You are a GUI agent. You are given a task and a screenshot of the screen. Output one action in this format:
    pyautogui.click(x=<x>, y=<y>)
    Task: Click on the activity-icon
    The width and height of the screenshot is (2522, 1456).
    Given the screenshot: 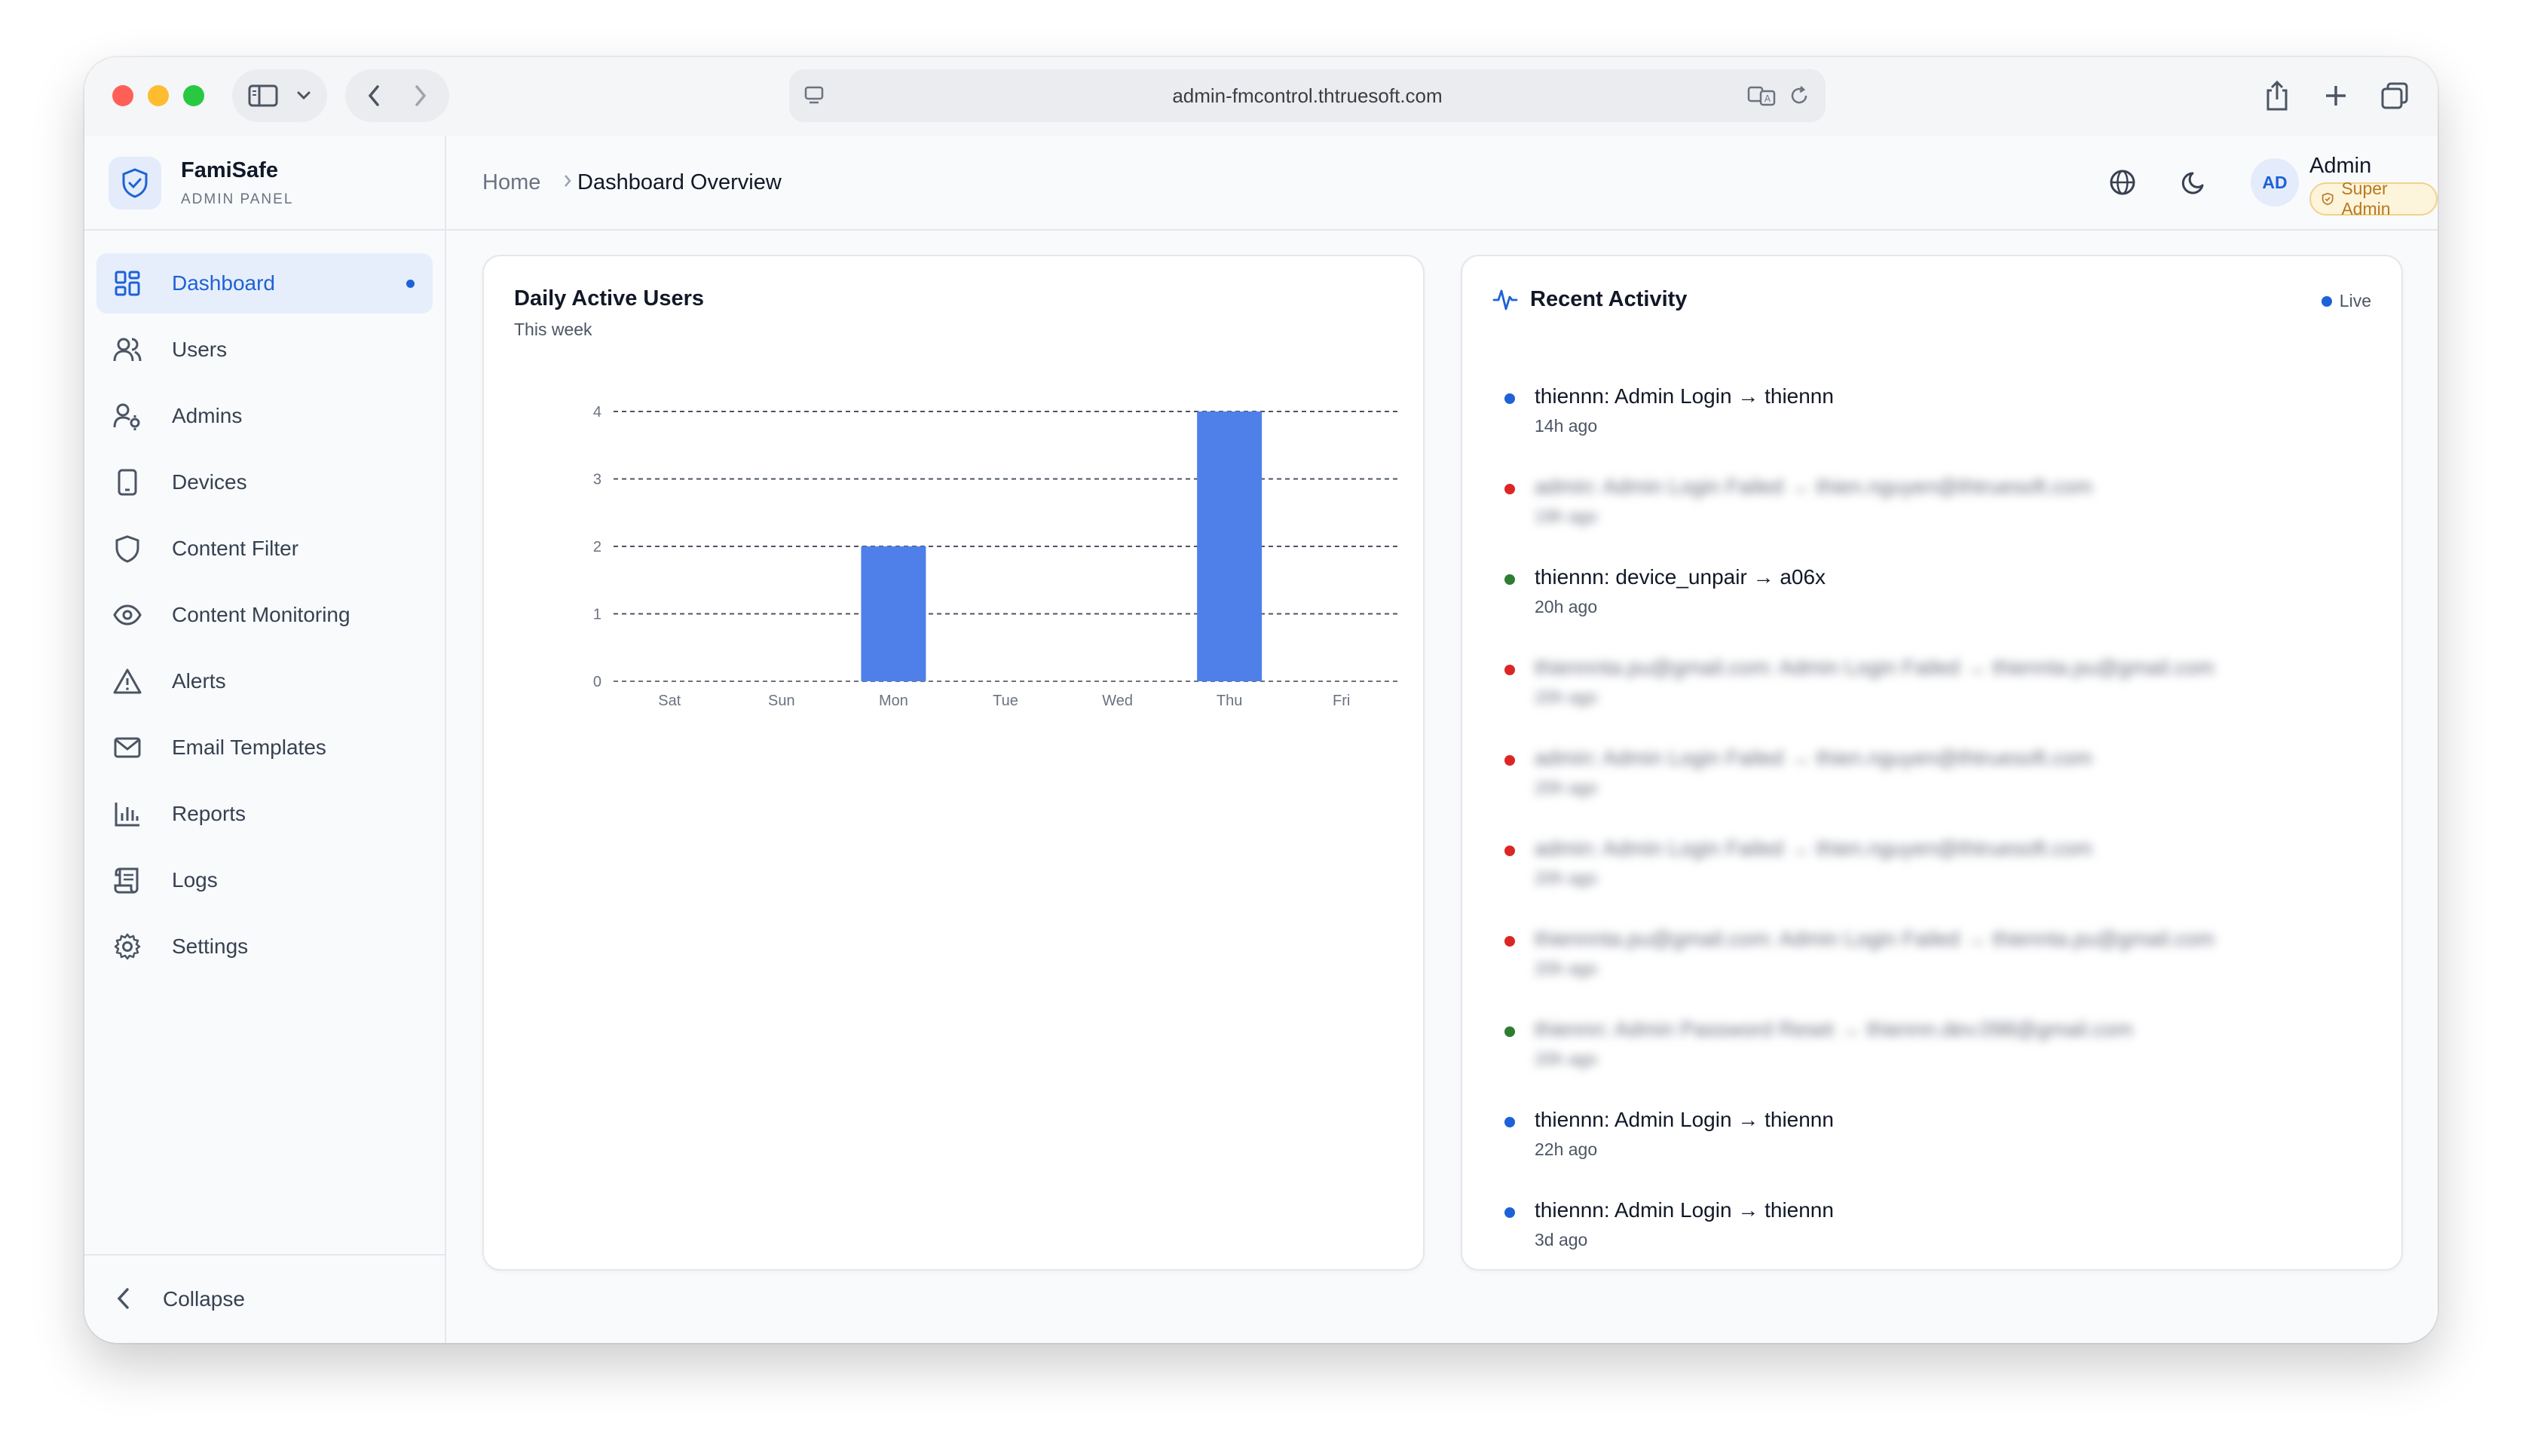 What is the action you would take?
    pyautogui.click(x=1505, y=299)
    